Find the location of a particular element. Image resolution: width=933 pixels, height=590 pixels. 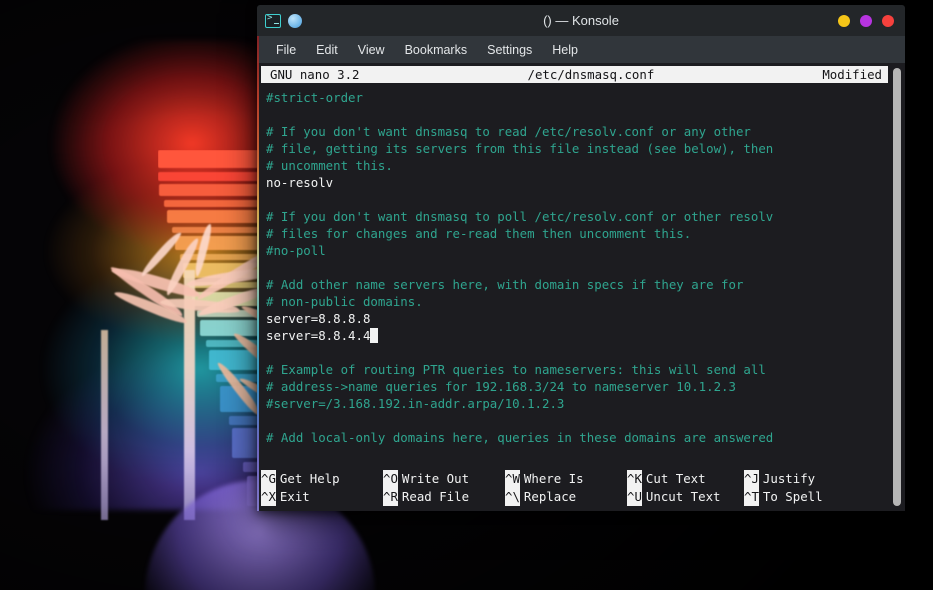

shortcut-cut-text: ^K Cut Text is located at coordinates (666, 479).